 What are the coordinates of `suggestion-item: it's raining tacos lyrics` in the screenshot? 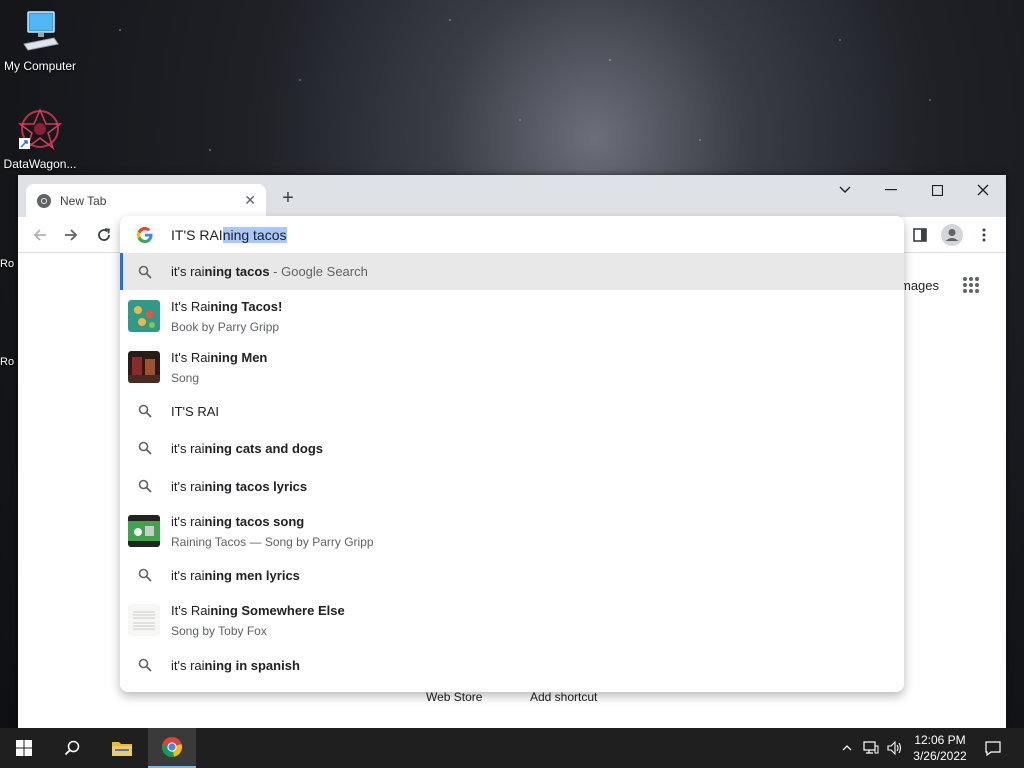 It's located at (512, 486).